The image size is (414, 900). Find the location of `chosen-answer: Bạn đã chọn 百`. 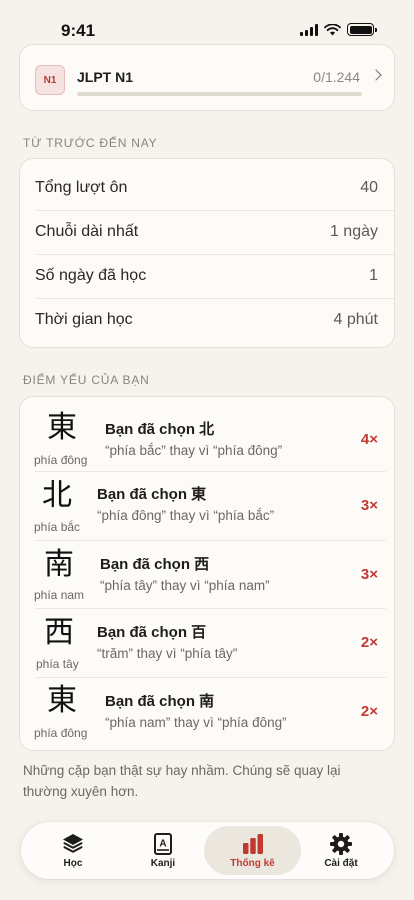

chosen-answer: Bạn đã chọn 百 is located at coordinates (152, 632).